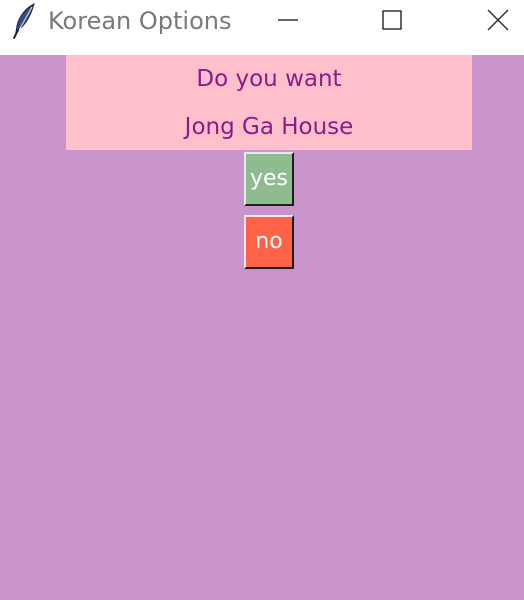  I want to click on window-title: Korean Options, so click(140, 21).